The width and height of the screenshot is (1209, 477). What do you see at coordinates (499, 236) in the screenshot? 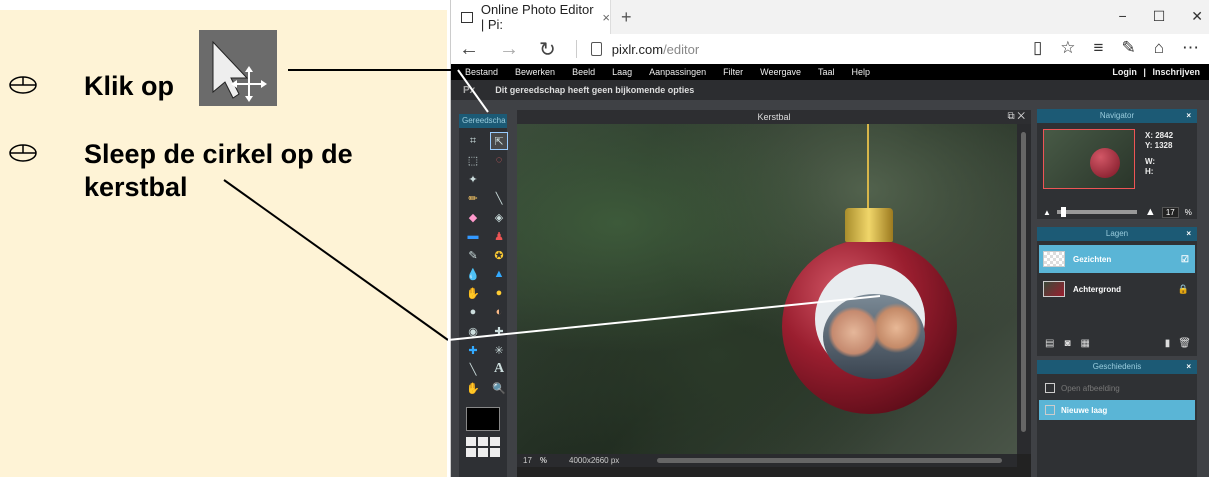
I see `stamp-tool-icon: ♟` at bounding box center [499, 236].